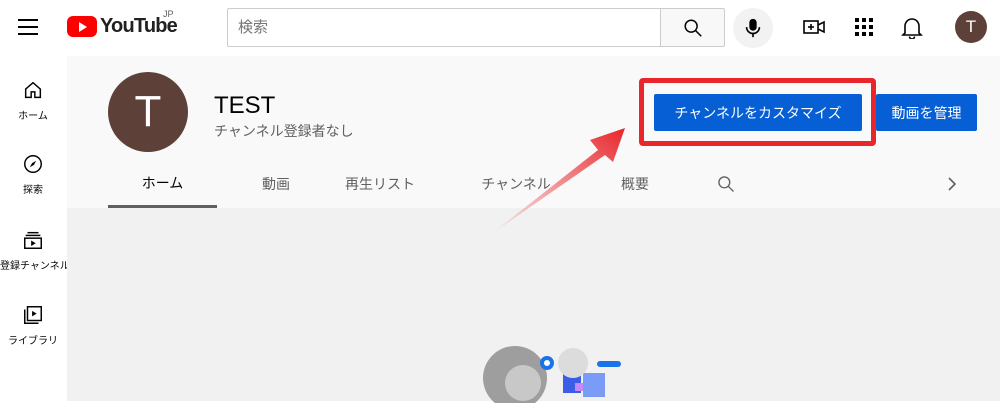 The height and width of the screenshot is (403, 1000). Describe the element at coordinates (33, 116) in the screenshot. I see `sidebar-item-label: ホーム` at that location.